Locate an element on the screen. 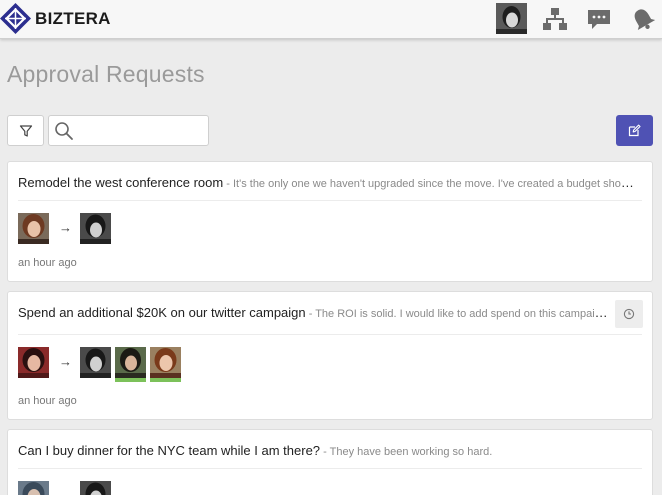 Image resolution: width=662 pixels, height=495 pixels. filter-button is located at coordinates (25, 130).